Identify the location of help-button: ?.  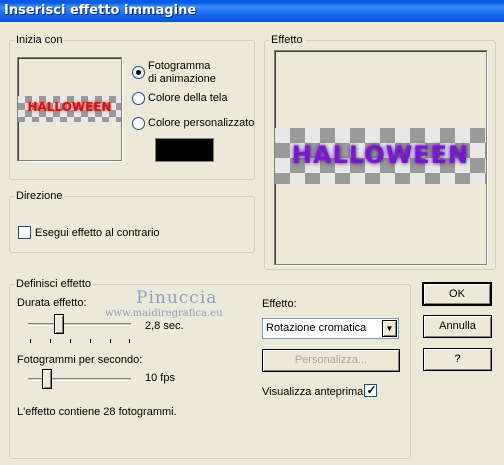
(457, 359).